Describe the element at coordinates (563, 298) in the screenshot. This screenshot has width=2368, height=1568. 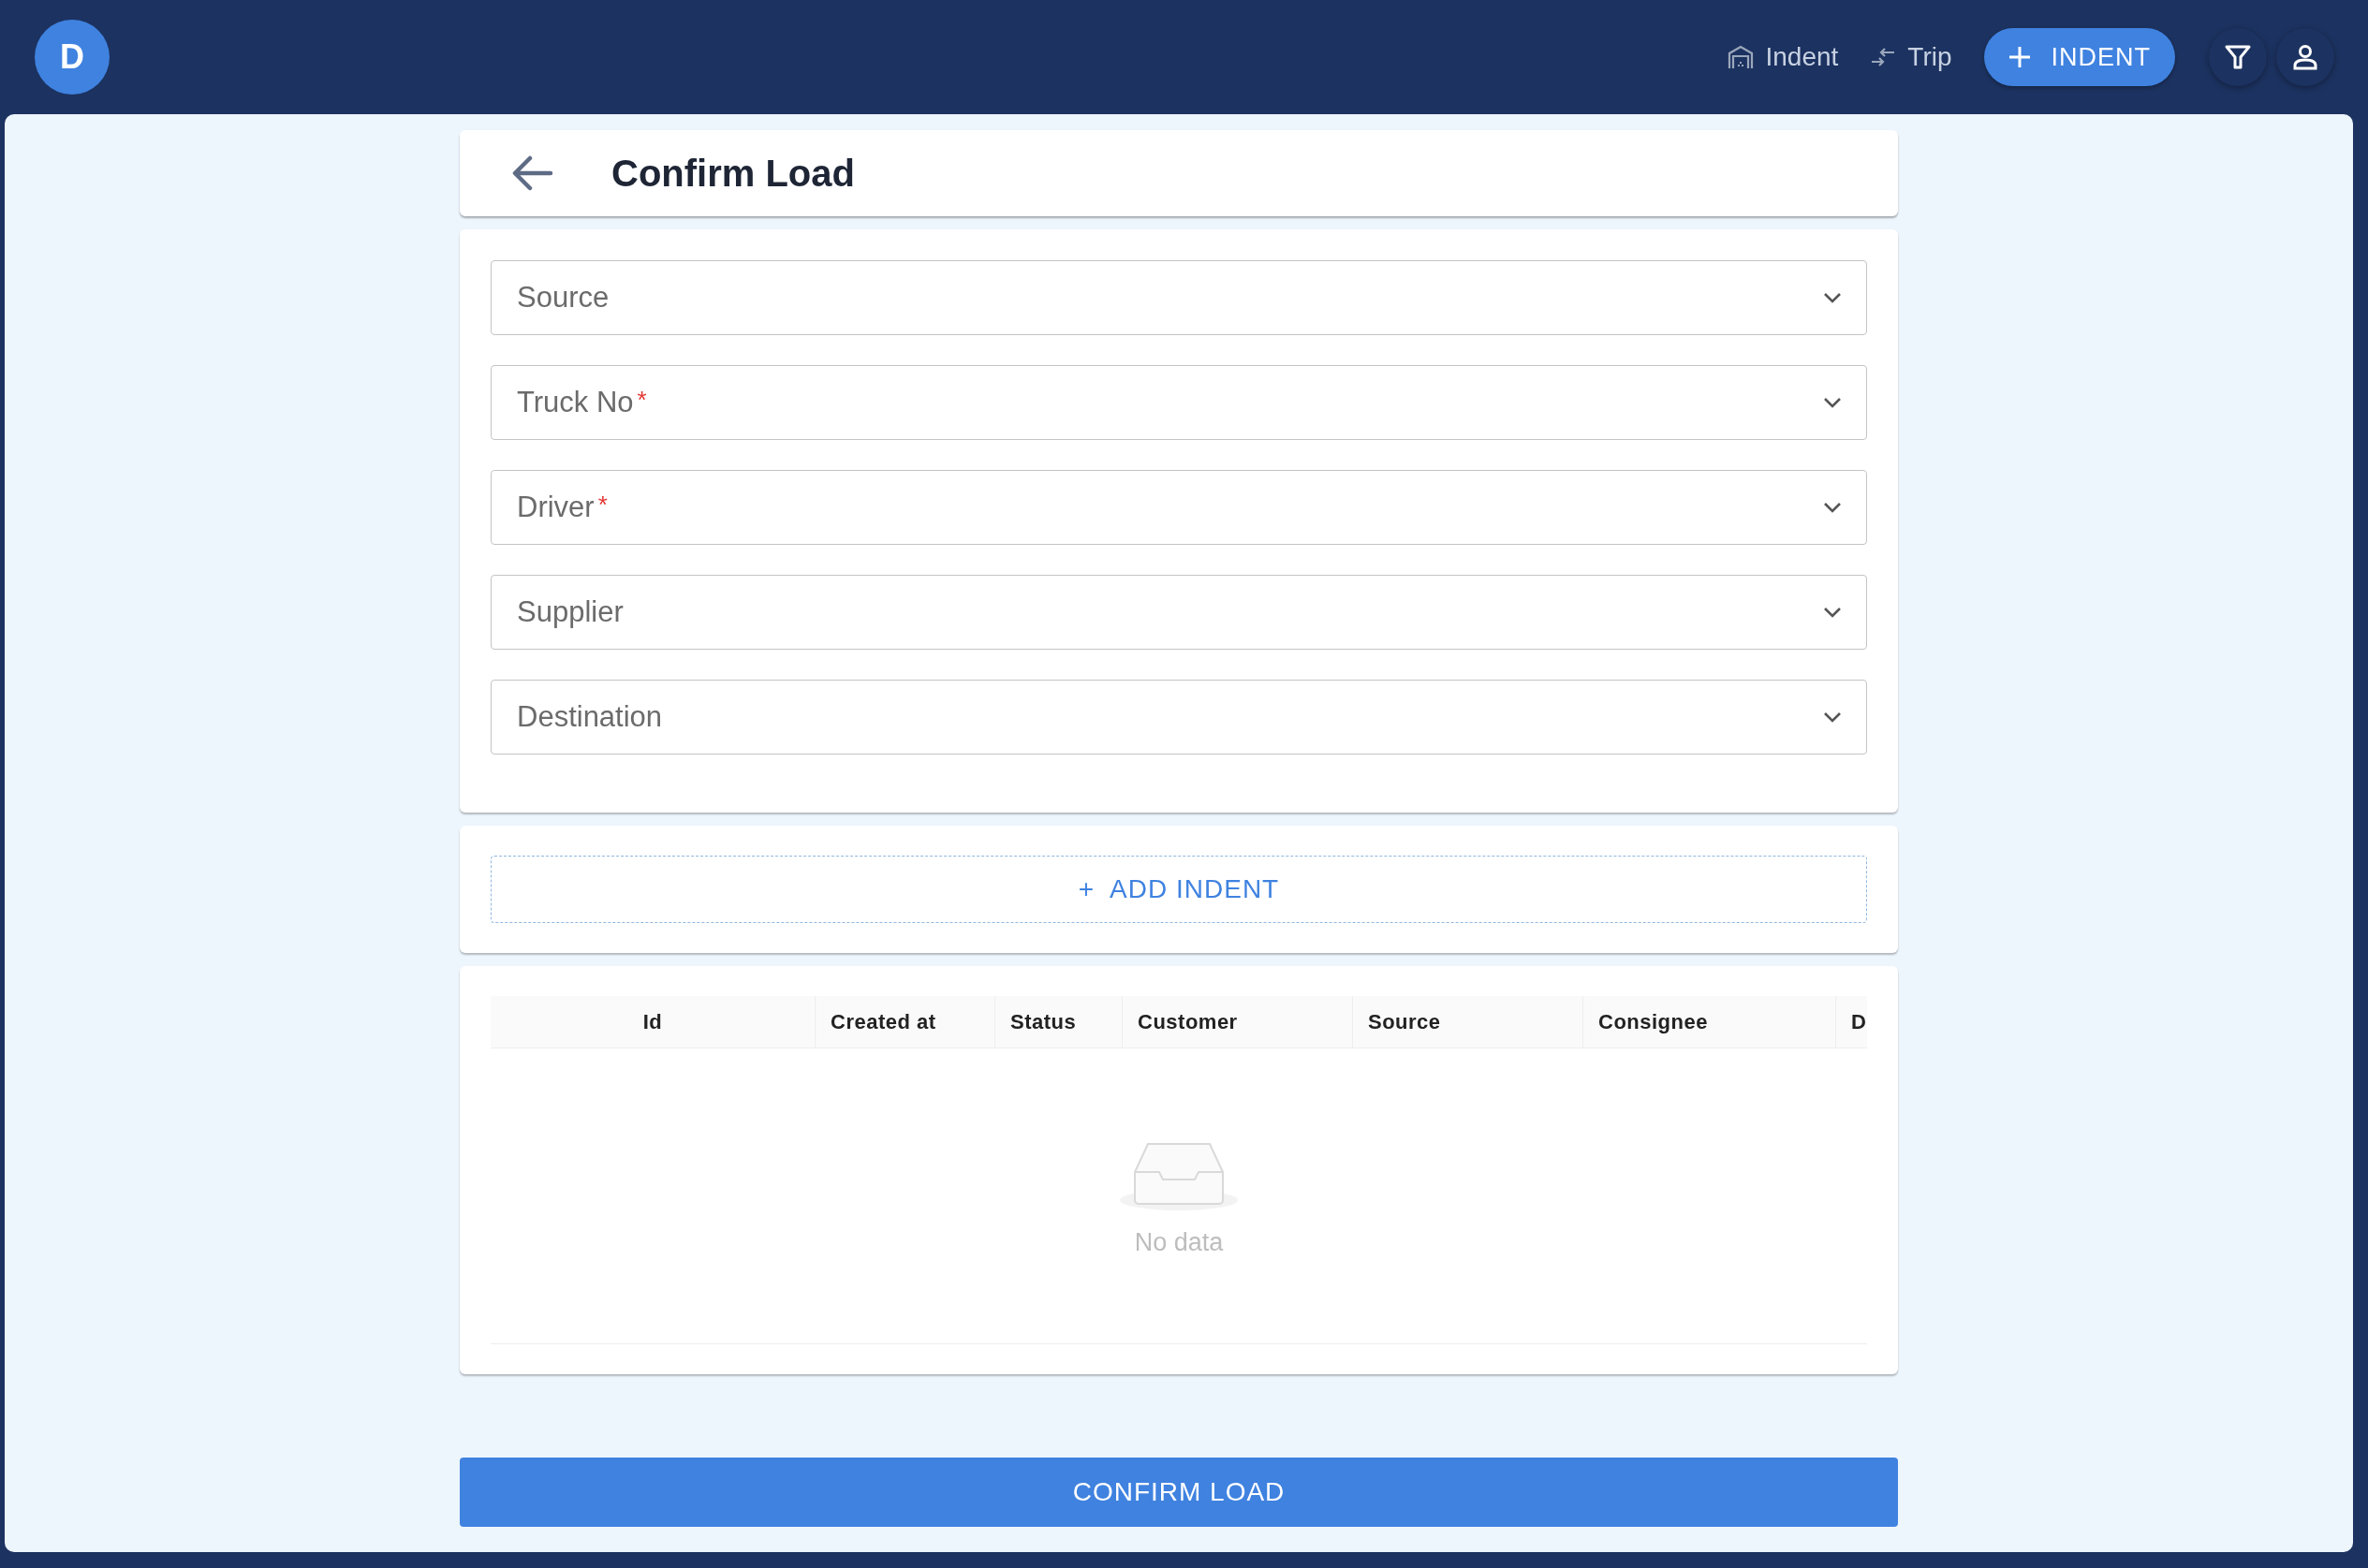
I see `field-label: Source` at that location.